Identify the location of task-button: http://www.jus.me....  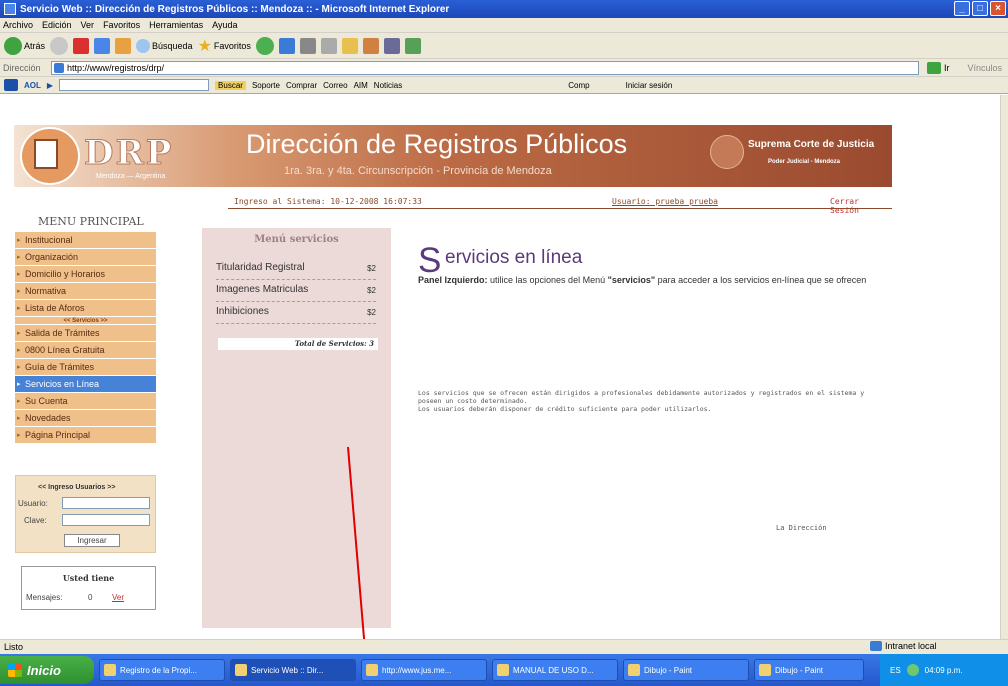
(424, 670).